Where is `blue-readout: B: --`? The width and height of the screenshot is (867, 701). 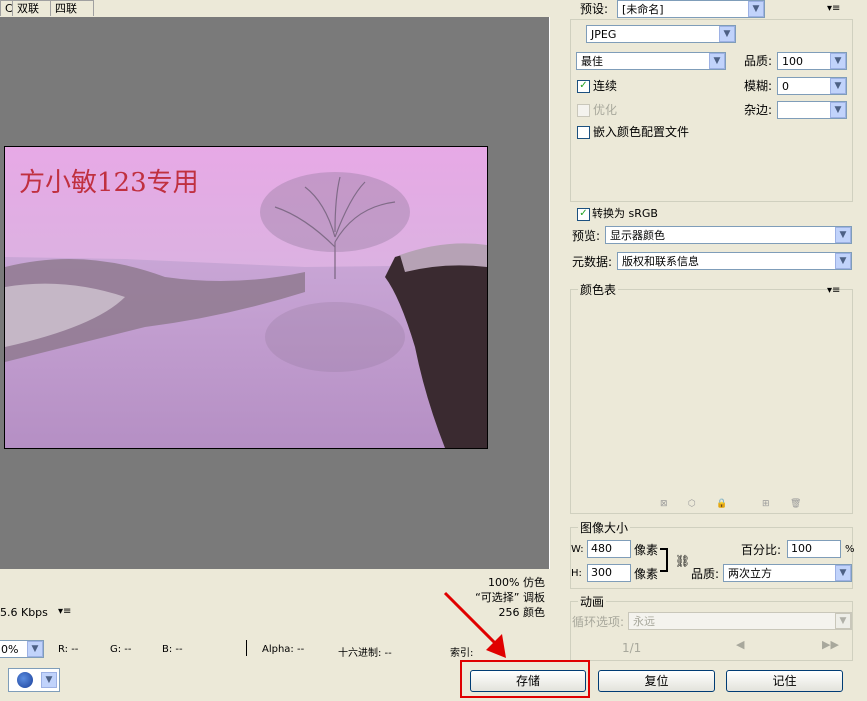 blue-readout: B: -- is located at coordinates (172, 649).